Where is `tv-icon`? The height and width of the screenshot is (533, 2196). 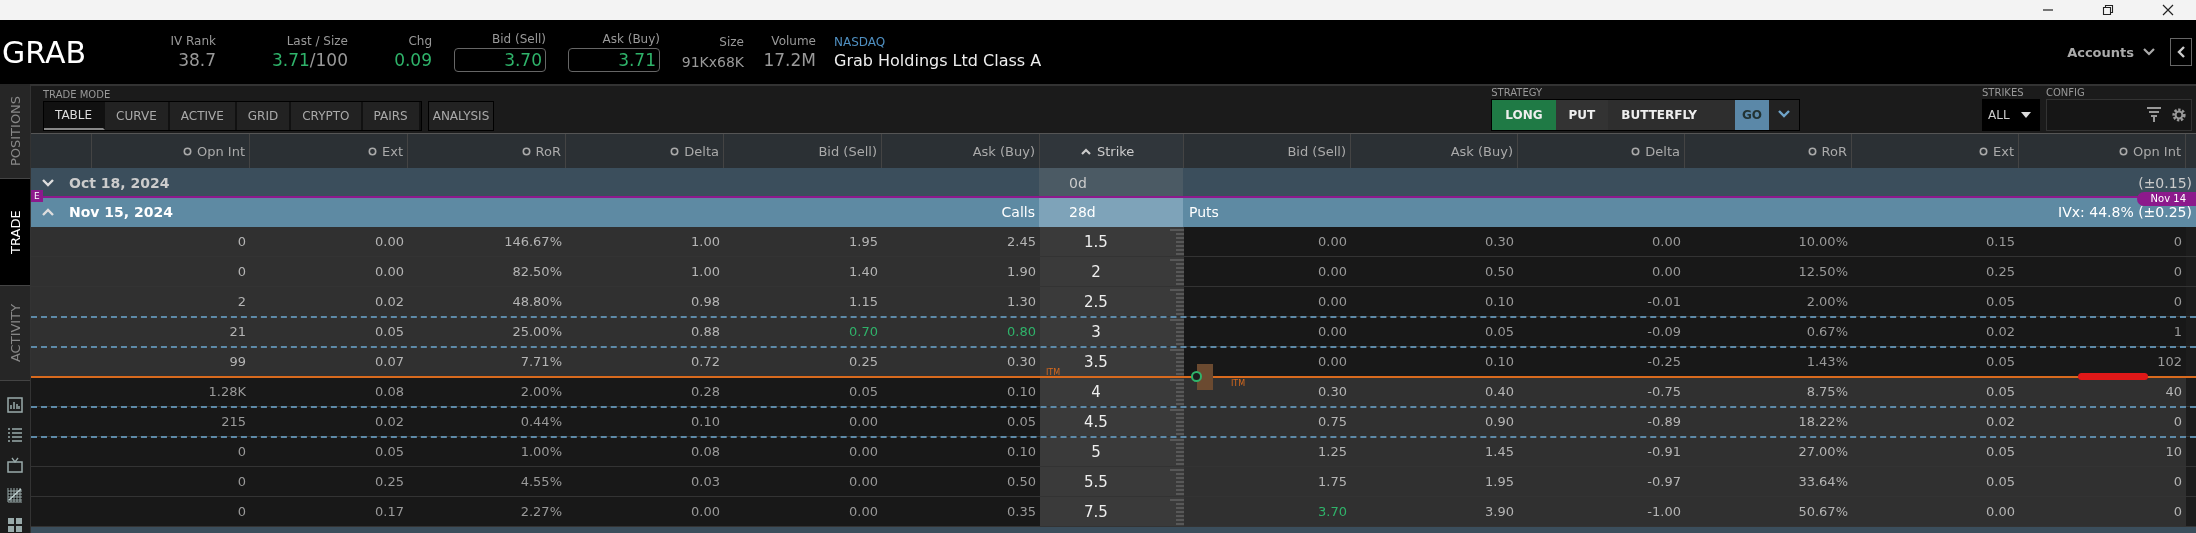
tv-icon is located at coordinates (15, 465).